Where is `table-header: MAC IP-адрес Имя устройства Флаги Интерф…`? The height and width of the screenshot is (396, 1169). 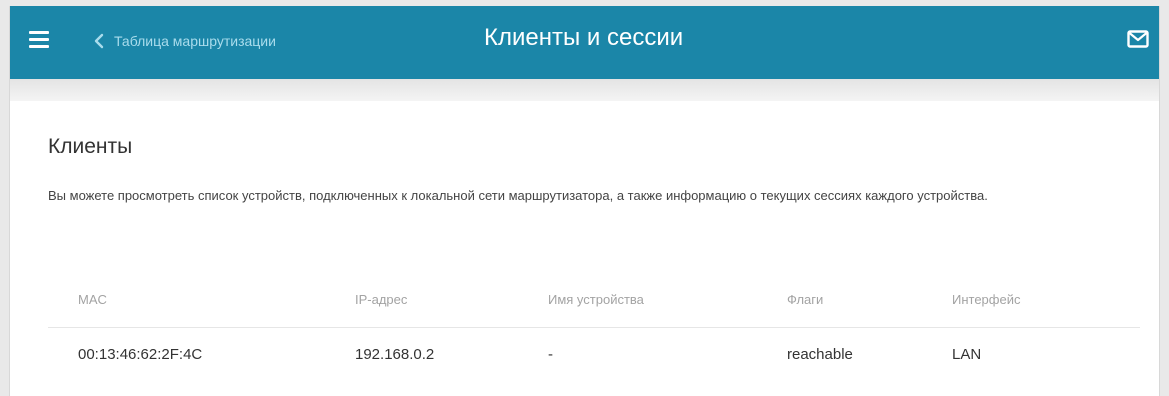 table-header: MAC IP-адрес Имя устройства Флаги Интерф… is located at coordinates (594, 300).